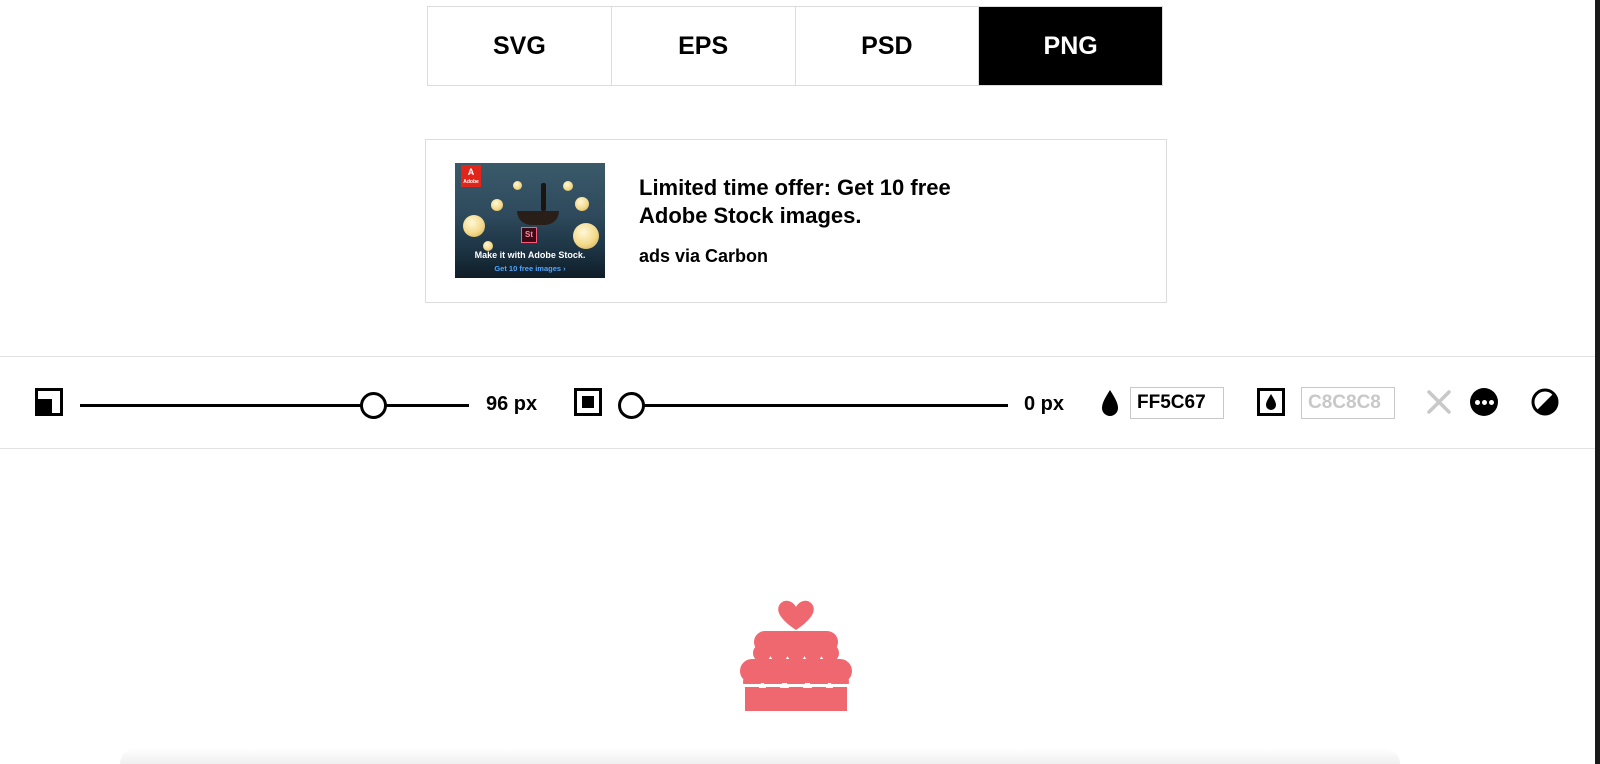  What do you see at coordinates (1271, 402) in the screenshot?
I see `background-color-icon` at bounding box center [1271, 402].